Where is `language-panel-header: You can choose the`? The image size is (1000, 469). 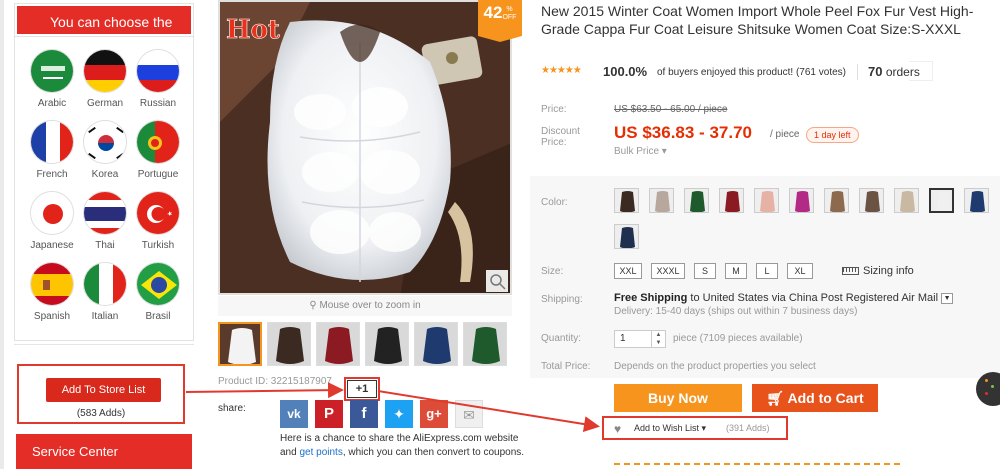
language-panel-header: You can choose the is located at coordinates (104, 20).